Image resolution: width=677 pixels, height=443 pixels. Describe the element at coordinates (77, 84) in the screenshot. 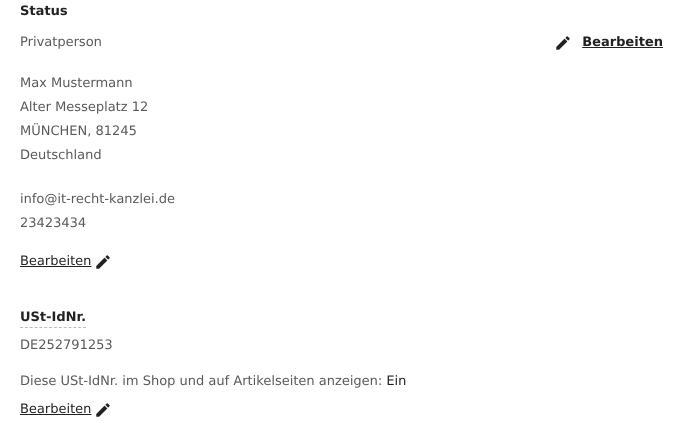

I see `address-line: Max Mustermann` at that location.